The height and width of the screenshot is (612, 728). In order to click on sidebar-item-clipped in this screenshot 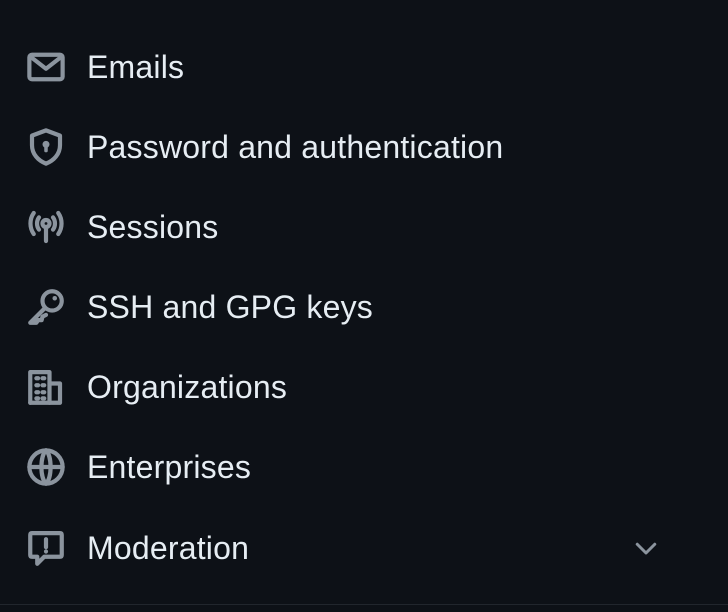, I will do `click(364, 10)`.